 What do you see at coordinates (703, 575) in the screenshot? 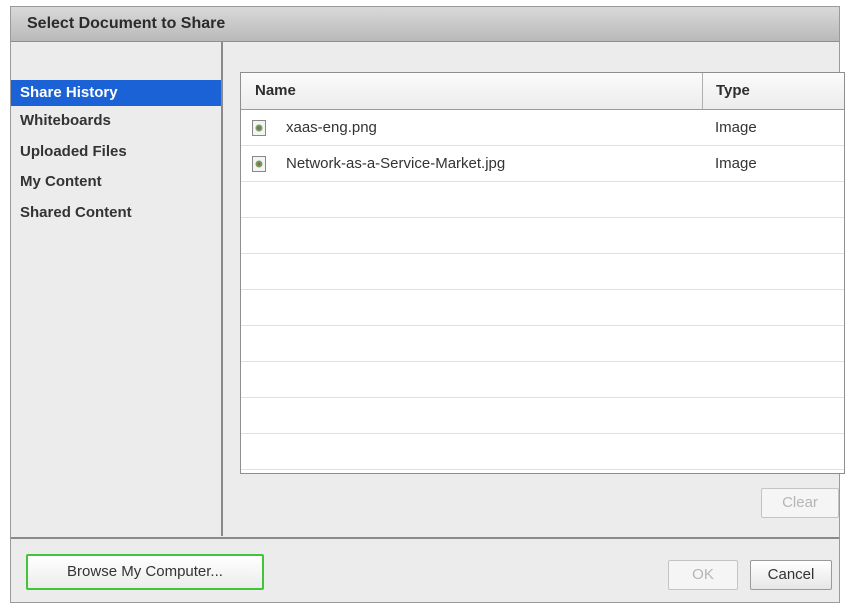
I see `ok-button: OK` at bounding box center [703, 575].